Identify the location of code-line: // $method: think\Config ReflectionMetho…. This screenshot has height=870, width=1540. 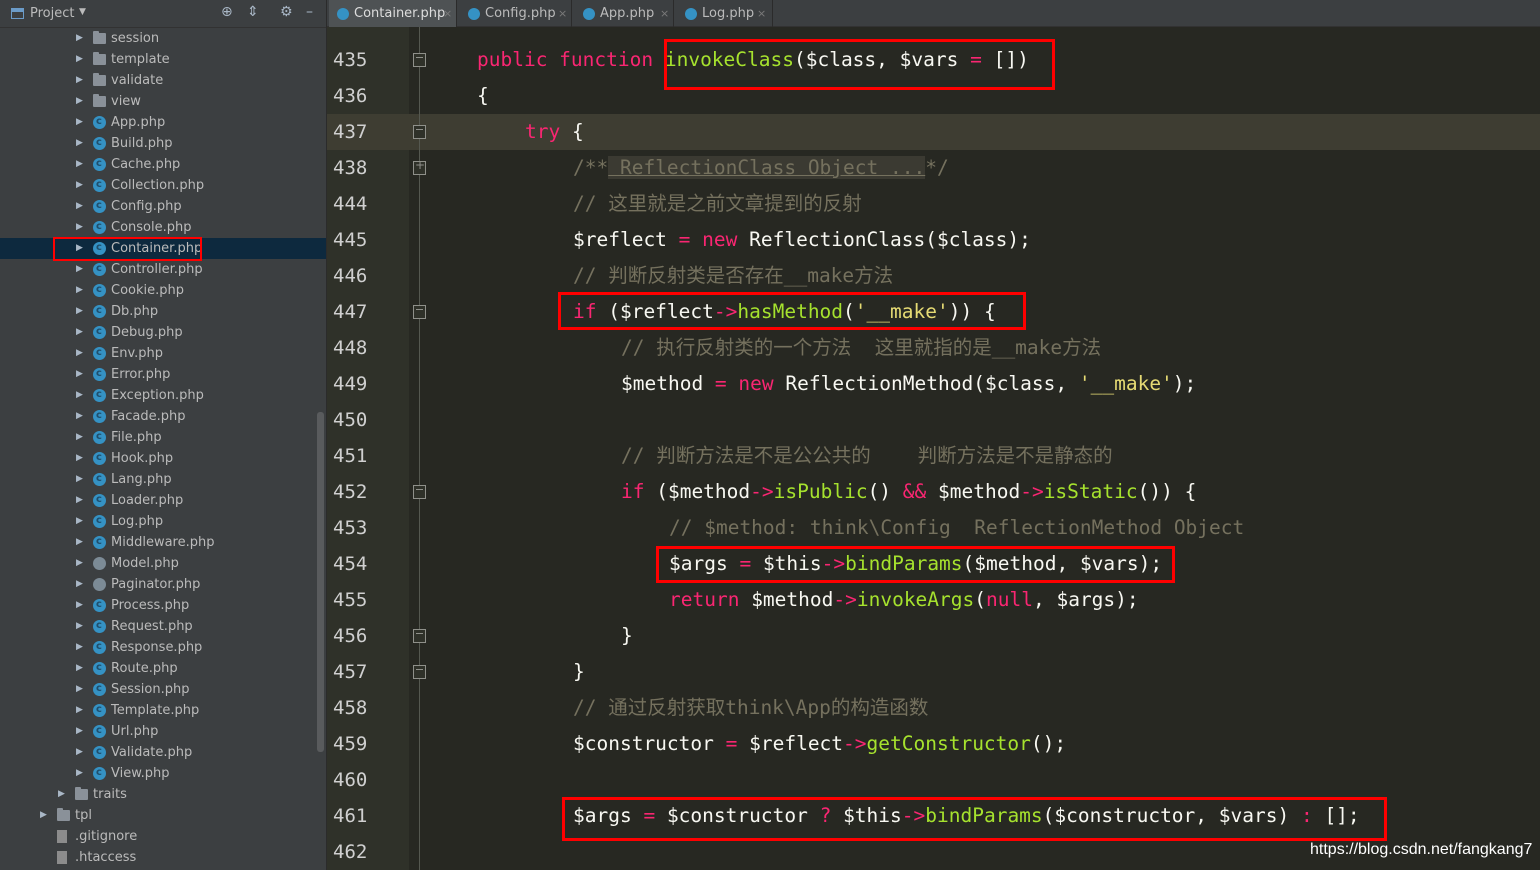
(956, 528).